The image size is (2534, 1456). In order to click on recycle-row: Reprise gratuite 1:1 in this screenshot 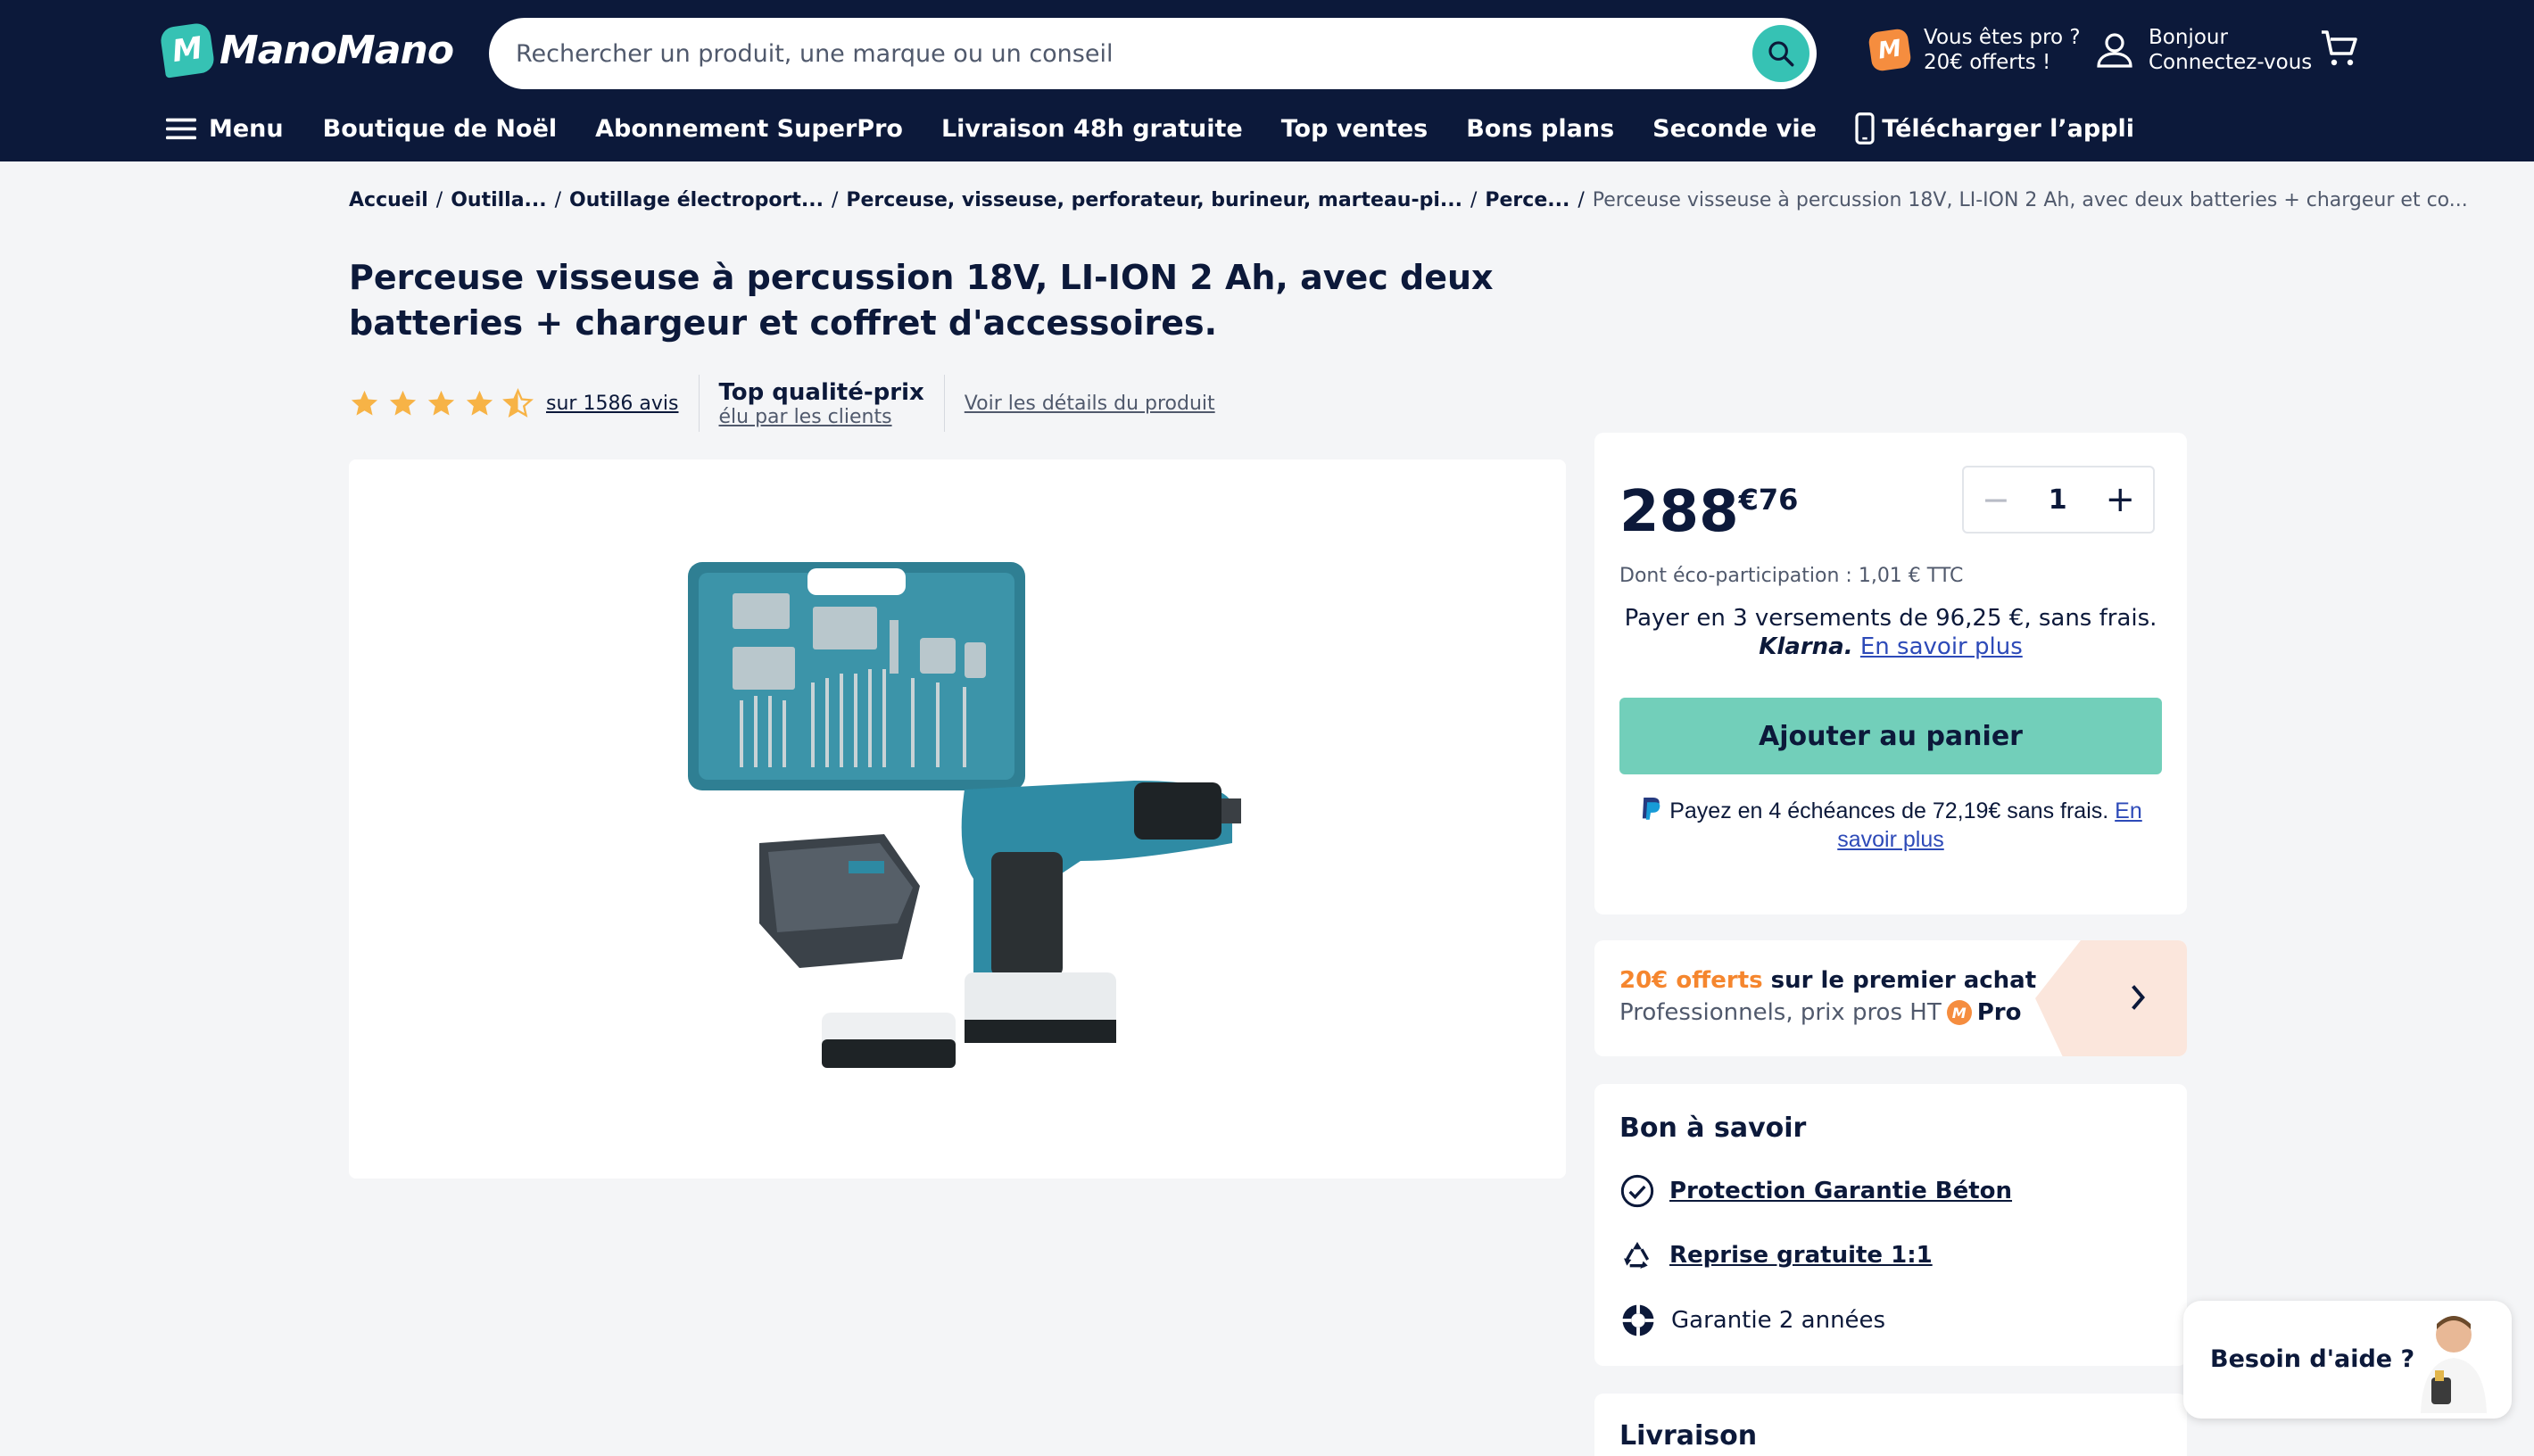, I will do `click(1776, 1255)`.